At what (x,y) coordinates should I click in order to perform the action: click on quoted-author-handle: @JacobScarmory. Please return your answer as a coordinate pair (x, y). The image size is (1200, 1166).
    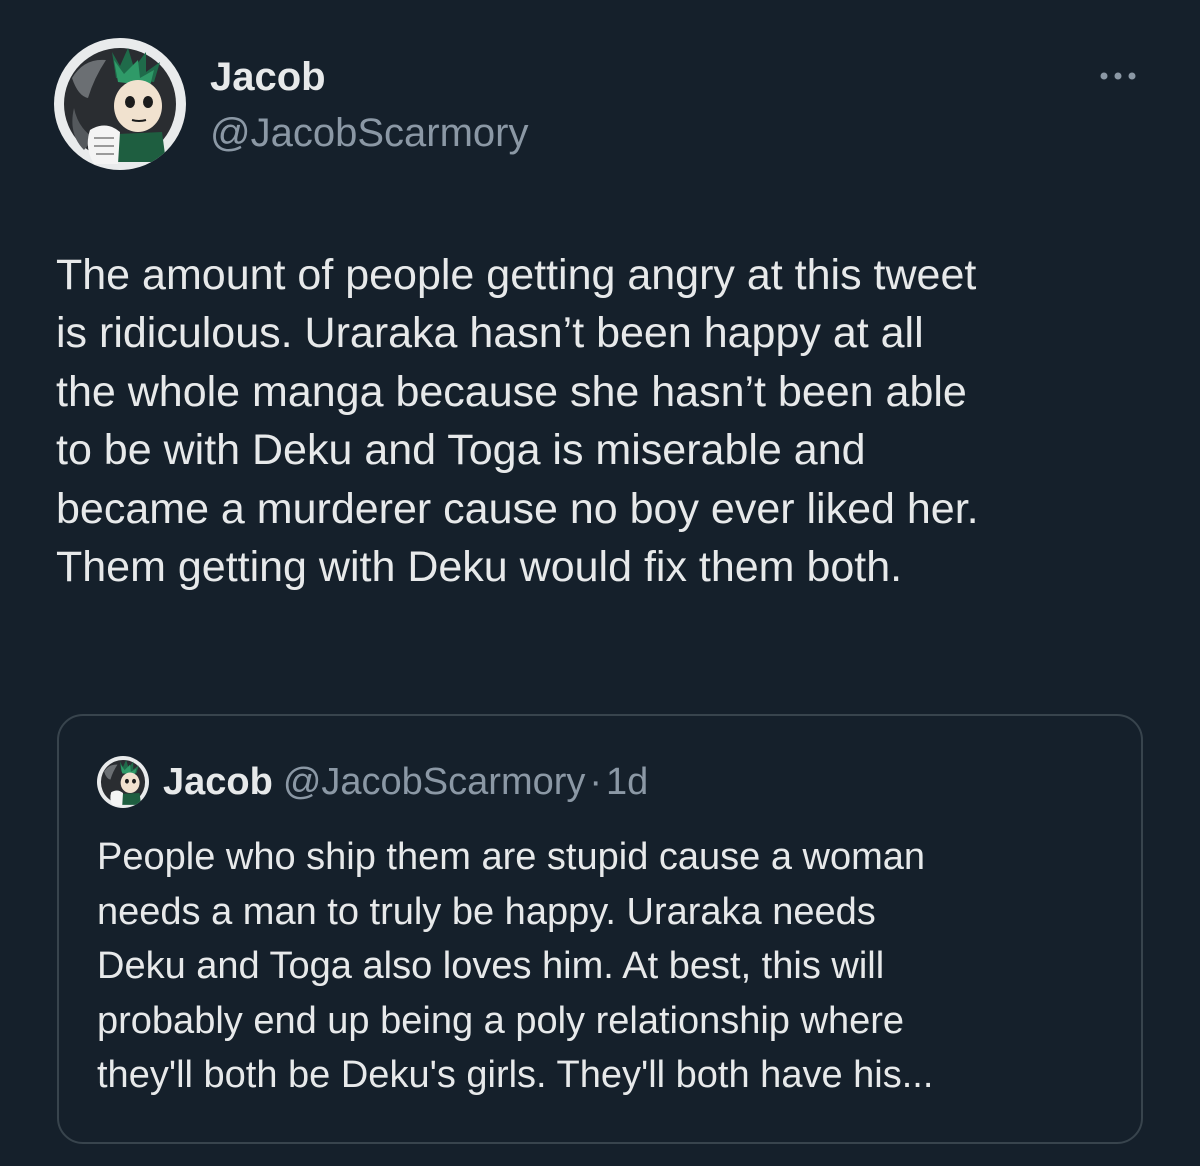
    Looking at the image, I should click on (434, 782).